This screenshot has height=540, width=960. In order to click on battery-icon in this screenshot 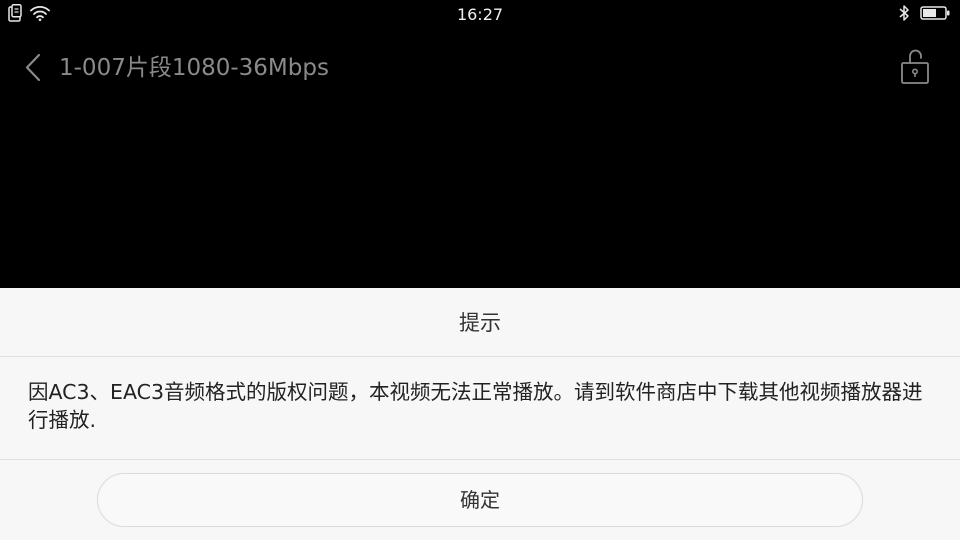, I will do `click(935, 15)`.